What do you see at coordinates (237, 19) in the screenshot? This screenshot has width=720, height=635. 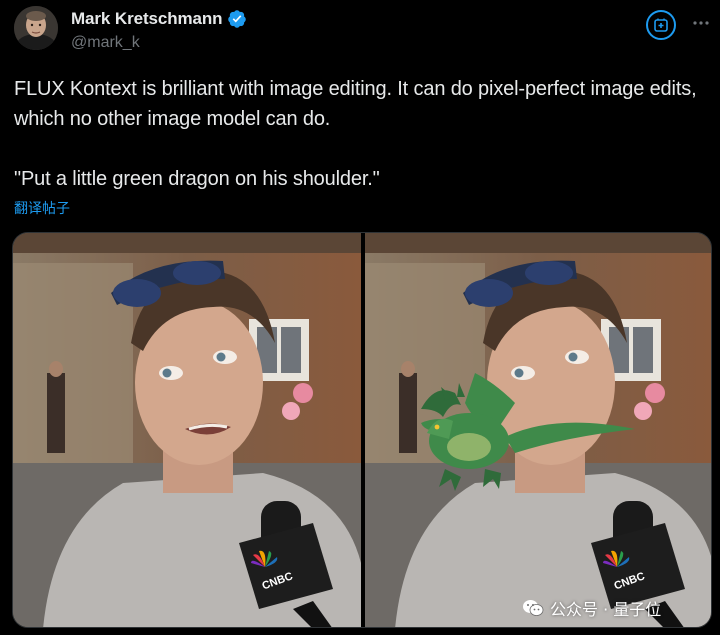 I see `verified-badge-icon` at bounding box center [237, 19].